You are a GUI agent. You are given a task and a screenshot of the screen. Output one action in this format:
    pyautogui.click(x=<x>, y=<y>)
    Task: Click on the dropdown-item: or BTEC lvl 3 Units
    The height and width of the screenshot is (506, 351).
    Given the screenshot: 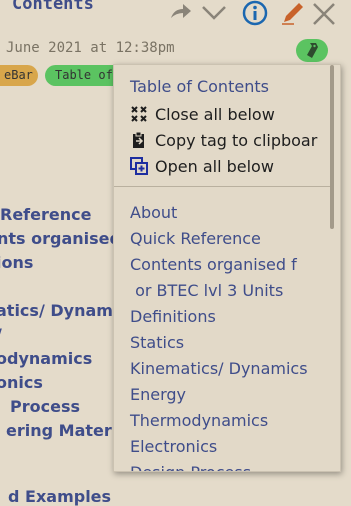 What is the action you would take?
    pyautogui.click(x=206, y=290)
    